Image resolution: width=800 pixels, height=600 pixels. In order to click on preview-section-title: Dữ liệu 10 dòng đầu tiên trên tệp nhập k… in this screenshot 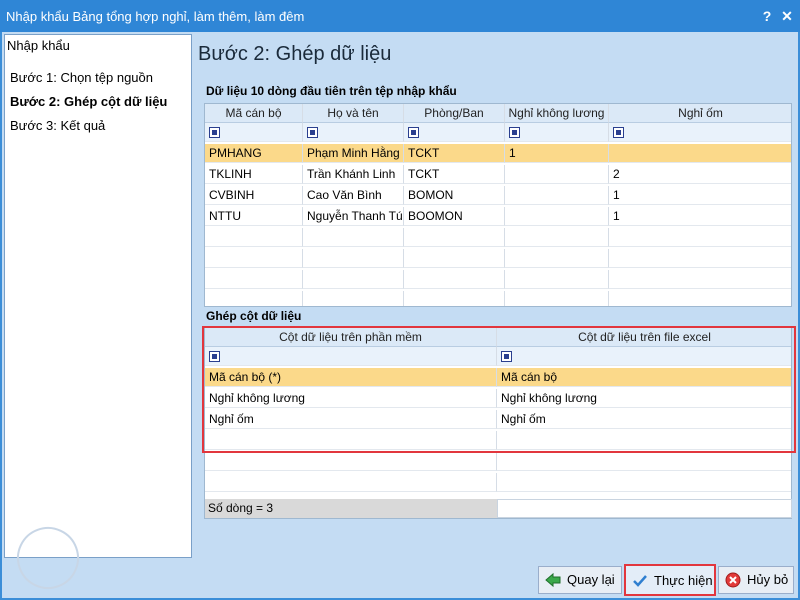, I will do `click(331, 91)`.